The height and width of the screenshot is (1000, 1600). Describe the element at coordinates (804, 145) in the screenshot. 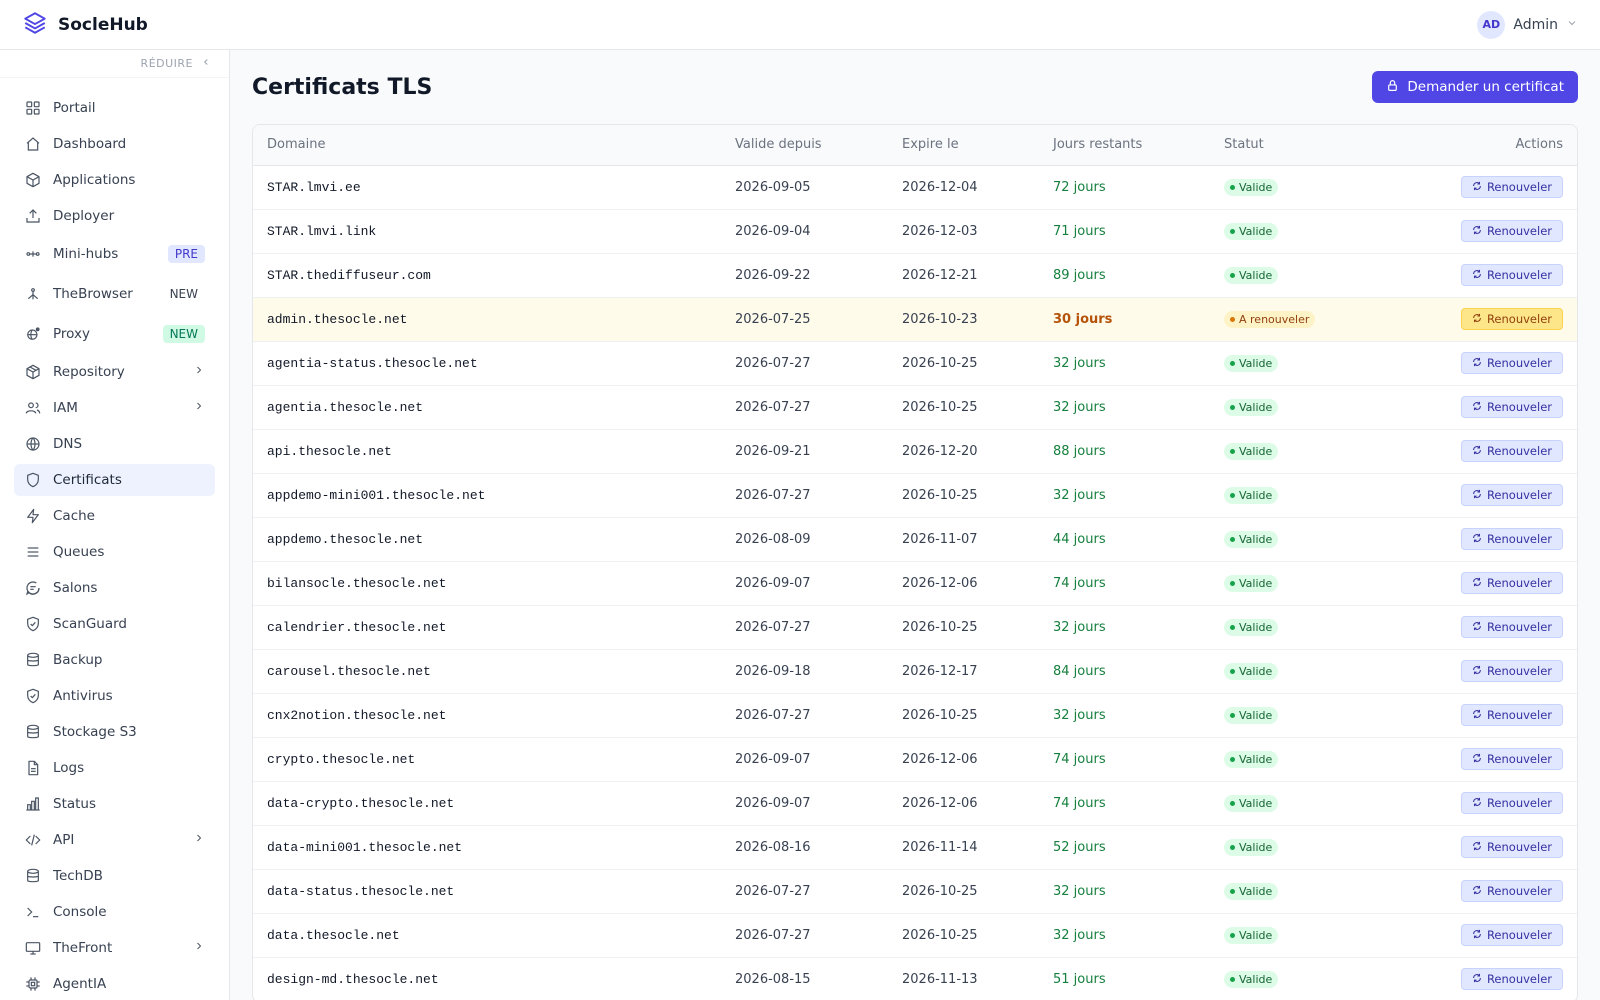

I see `column-header-valid-from: Valide depuis` at that location.